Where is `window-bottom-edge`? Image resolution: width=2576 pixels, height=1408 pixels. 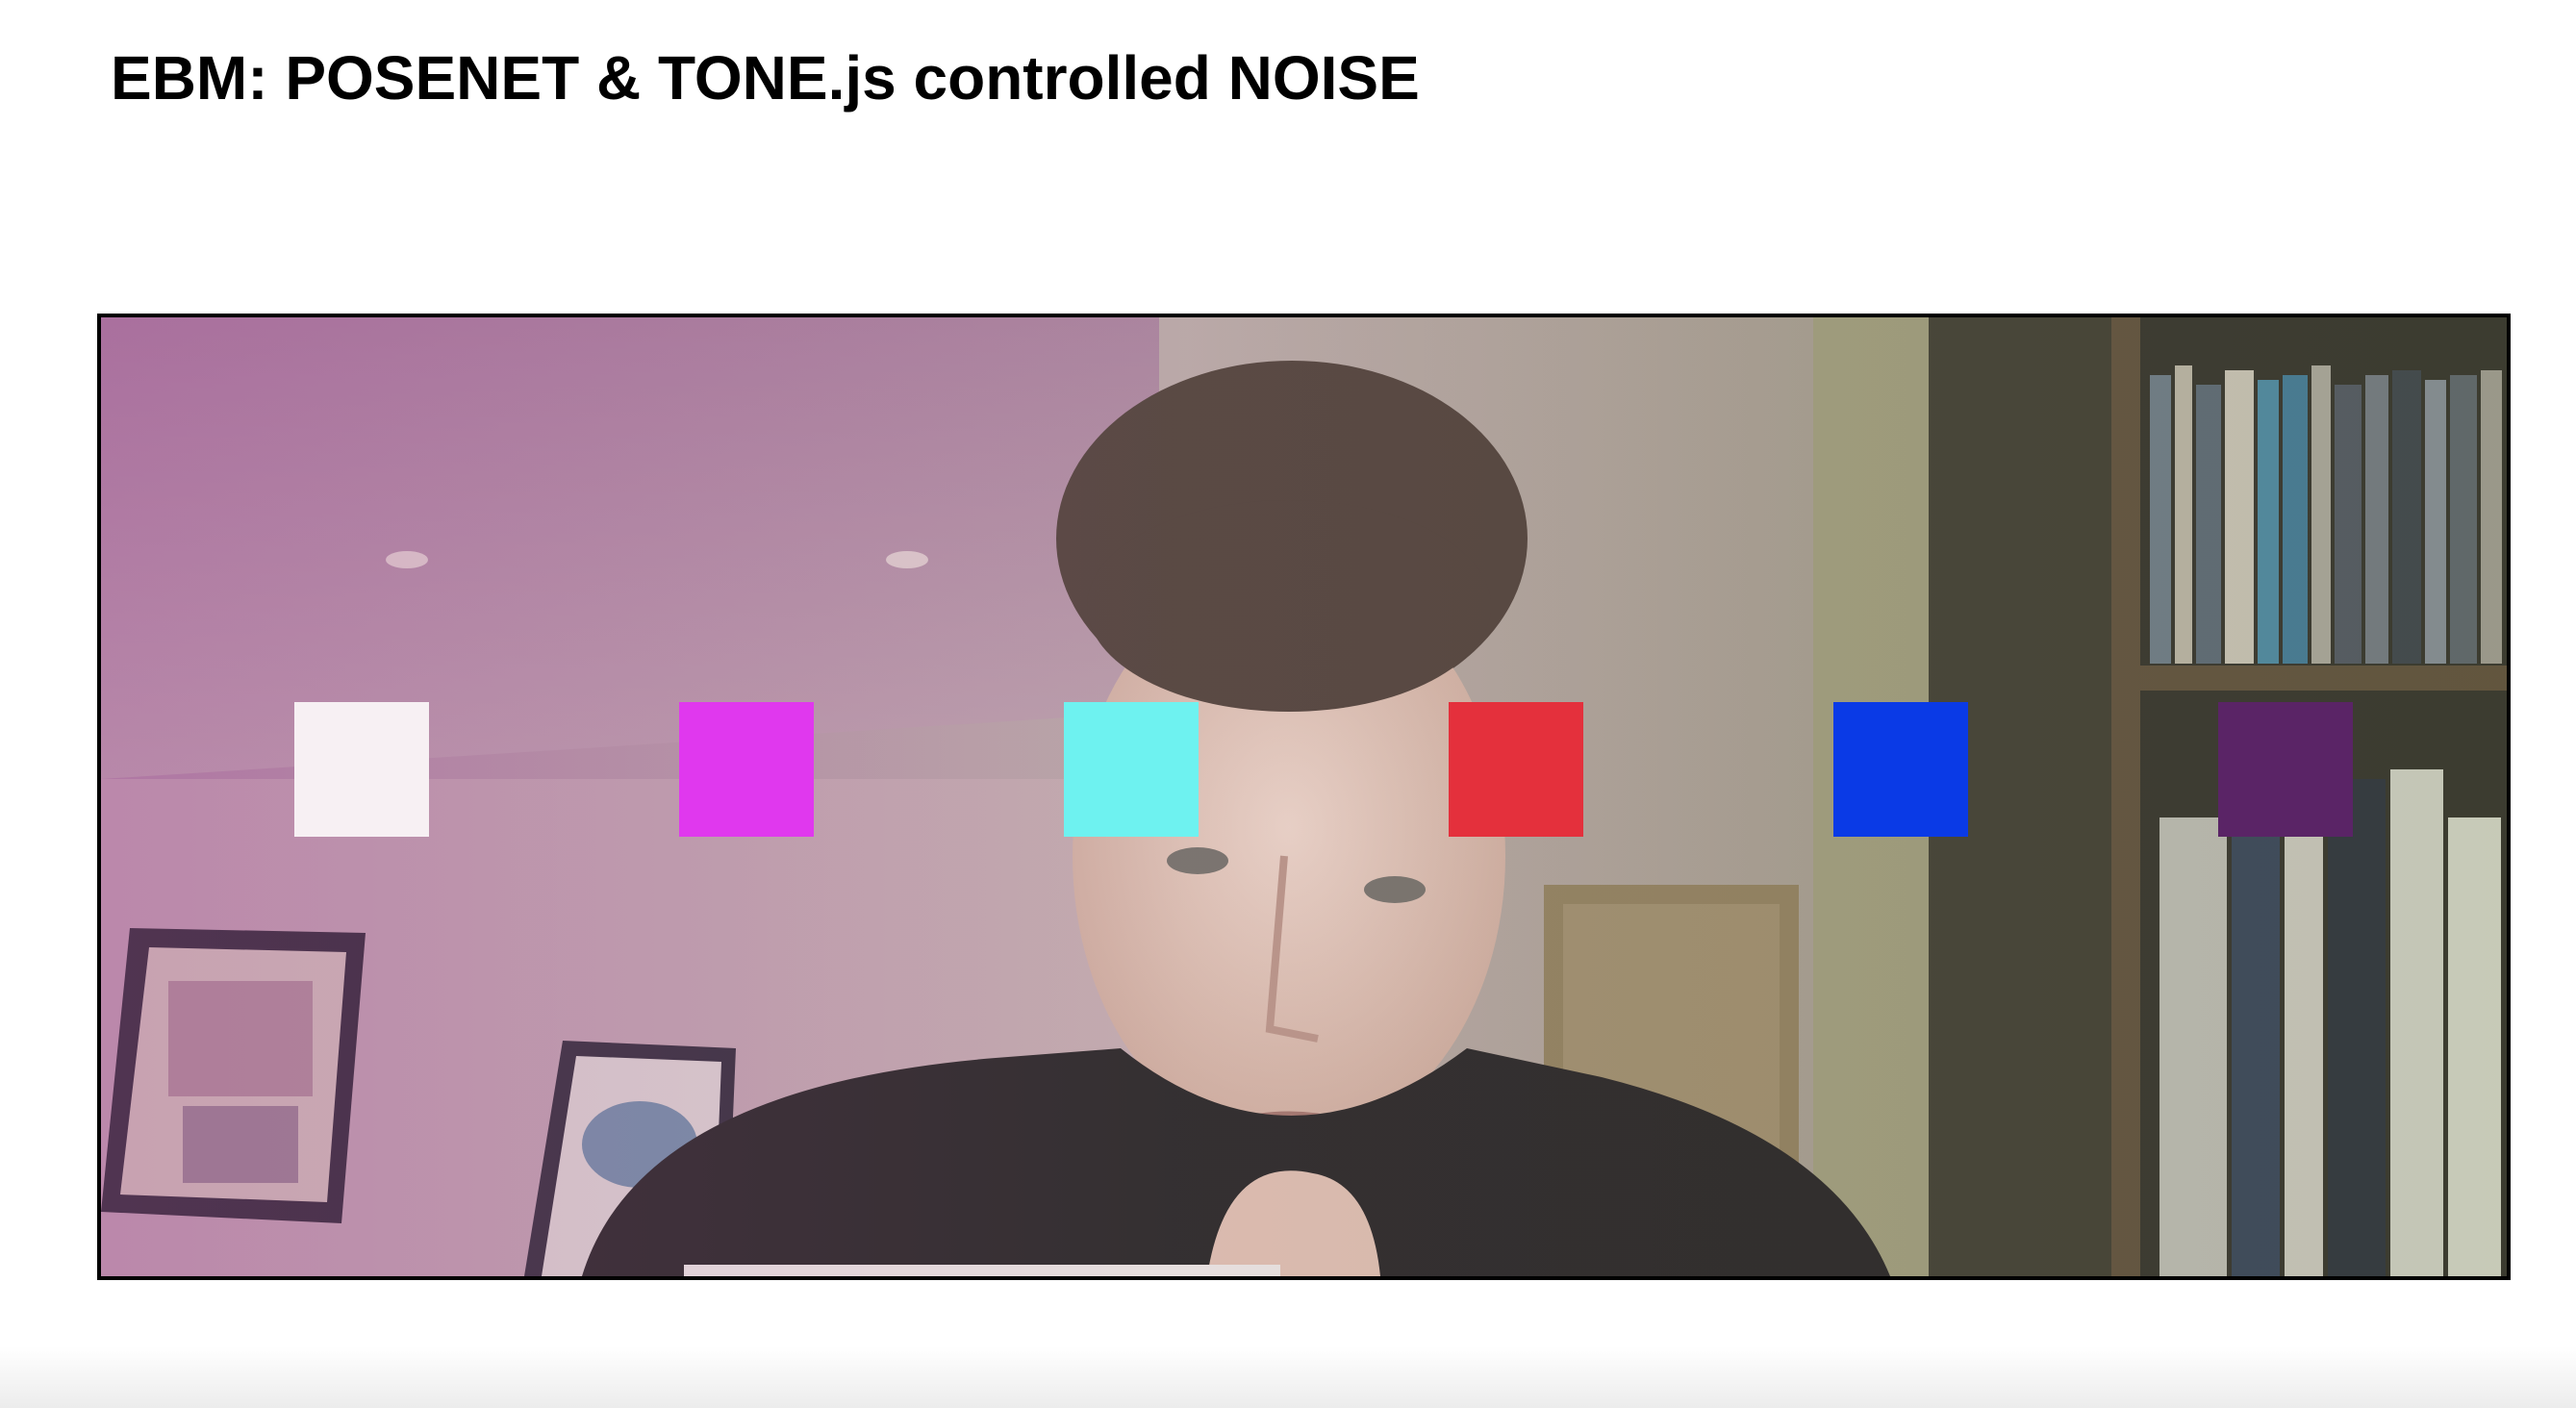
window-bottom-edge is located at coordinates (1288, 1377).